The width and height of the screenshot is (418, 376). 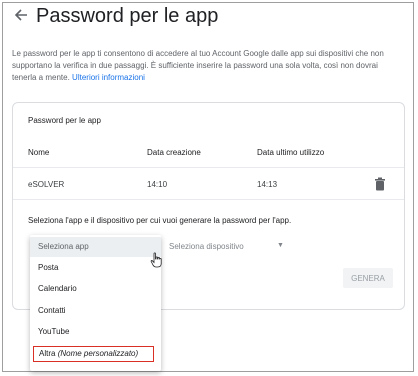 I want to click on dropdown-option-custom: Altra (Nome personalizzato), so click(x=93, y=354).